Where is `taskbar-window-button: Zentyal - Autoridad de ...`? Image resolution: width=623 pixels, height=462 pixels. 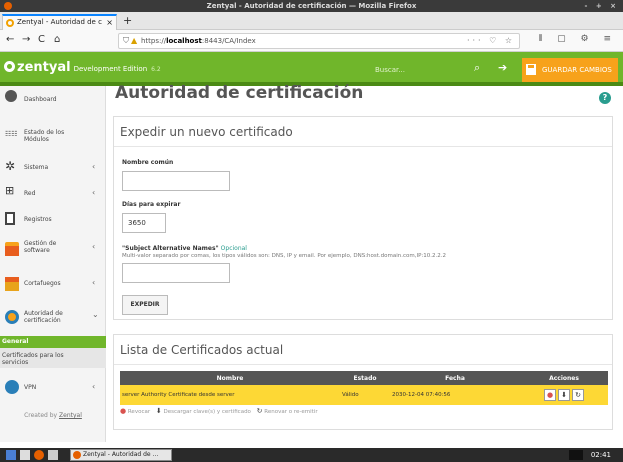
taskbar-window-button: Zentyal - Autoridad de ... is located at coordinates (121, 455).